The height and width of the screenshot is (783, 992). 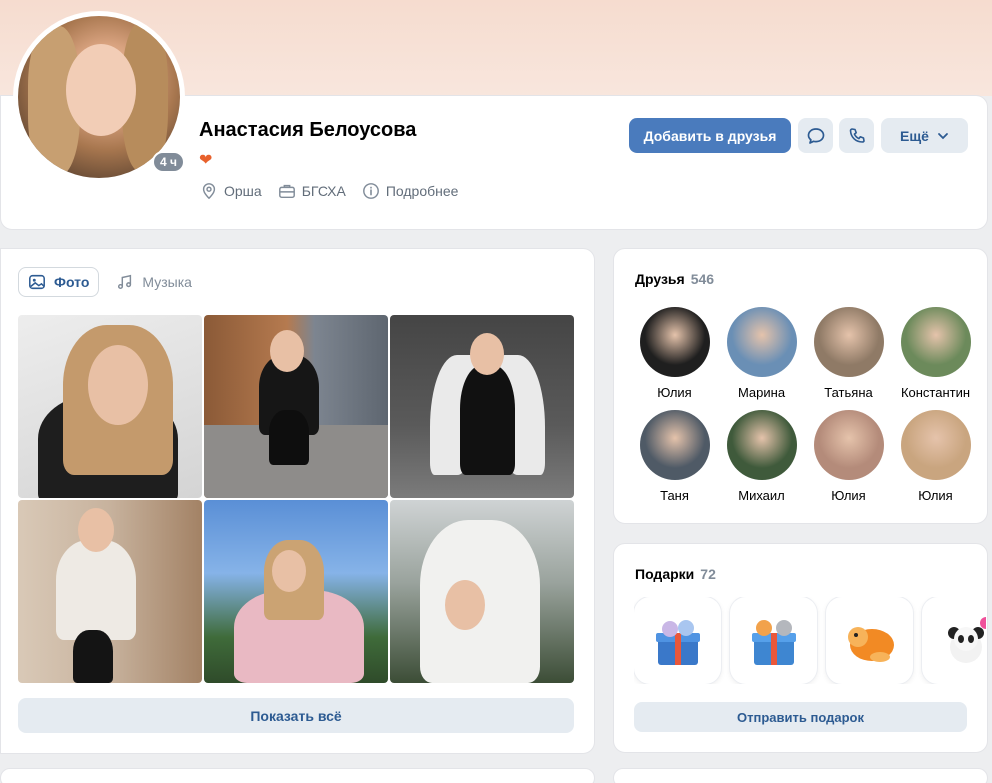 What do you see at coordinates (800, 717) in the screenshot?
I see `send-gift-button: Отправить подарок` at bounding box center [800, 717].